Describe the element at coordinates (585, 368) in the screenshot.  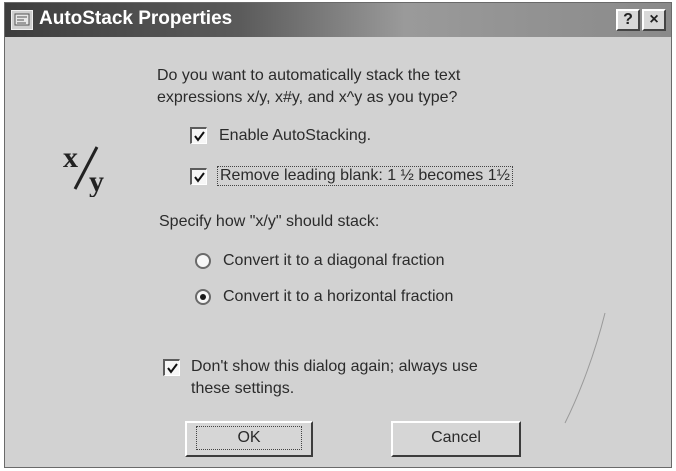
I see `scan-artifact-line` at that location.